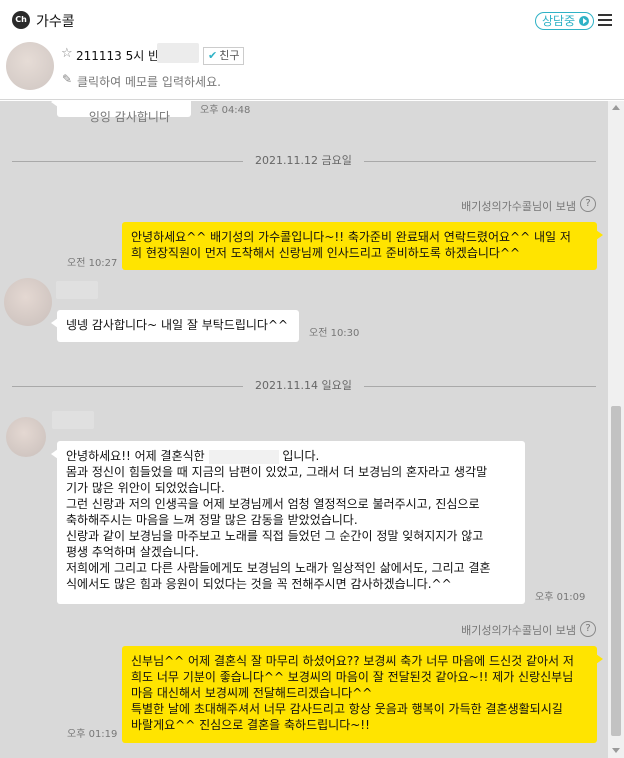  I want to click on status-button: 상담중, so click(565, 21).